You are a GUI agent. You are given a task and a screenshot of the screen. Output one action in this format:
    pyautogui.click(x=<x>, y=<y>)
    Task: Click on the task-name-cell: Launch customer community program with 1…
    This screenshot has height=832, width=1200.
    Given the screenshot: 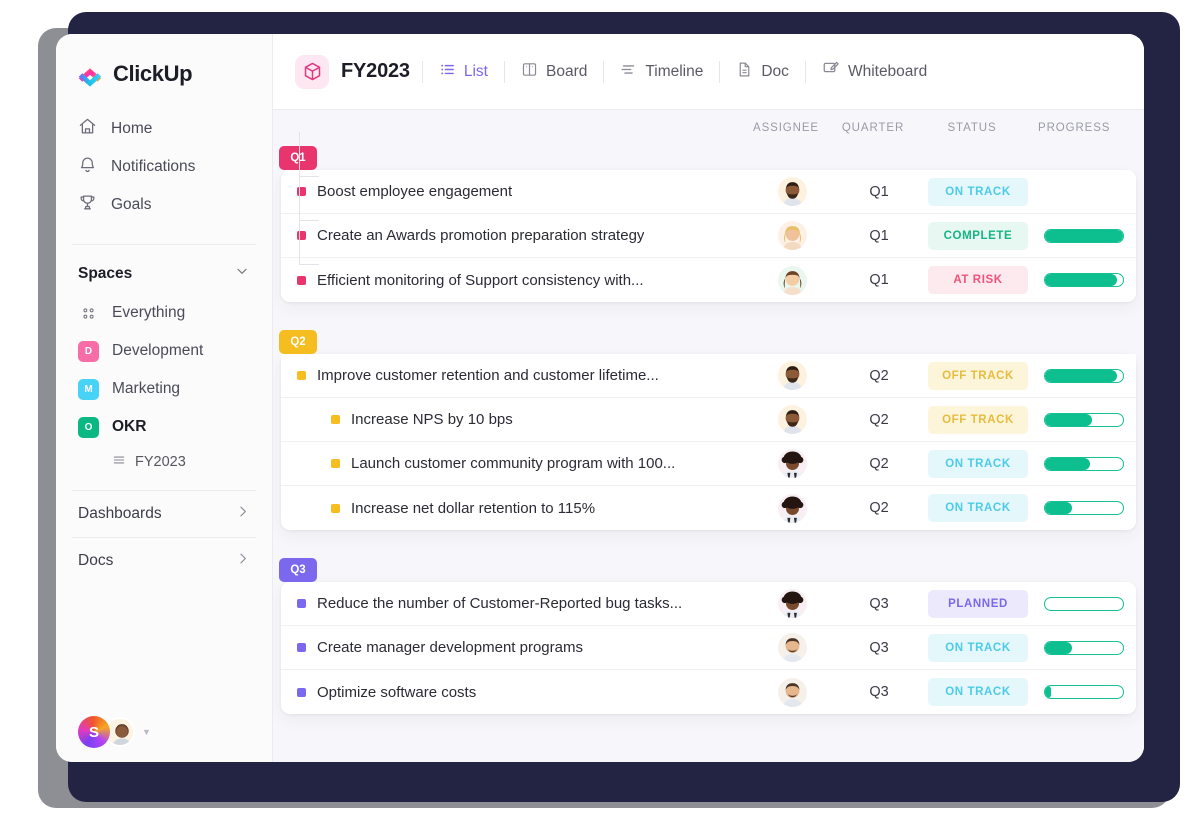 What is the action you would take?
    pyautogui.click(x=513, y=463)
    